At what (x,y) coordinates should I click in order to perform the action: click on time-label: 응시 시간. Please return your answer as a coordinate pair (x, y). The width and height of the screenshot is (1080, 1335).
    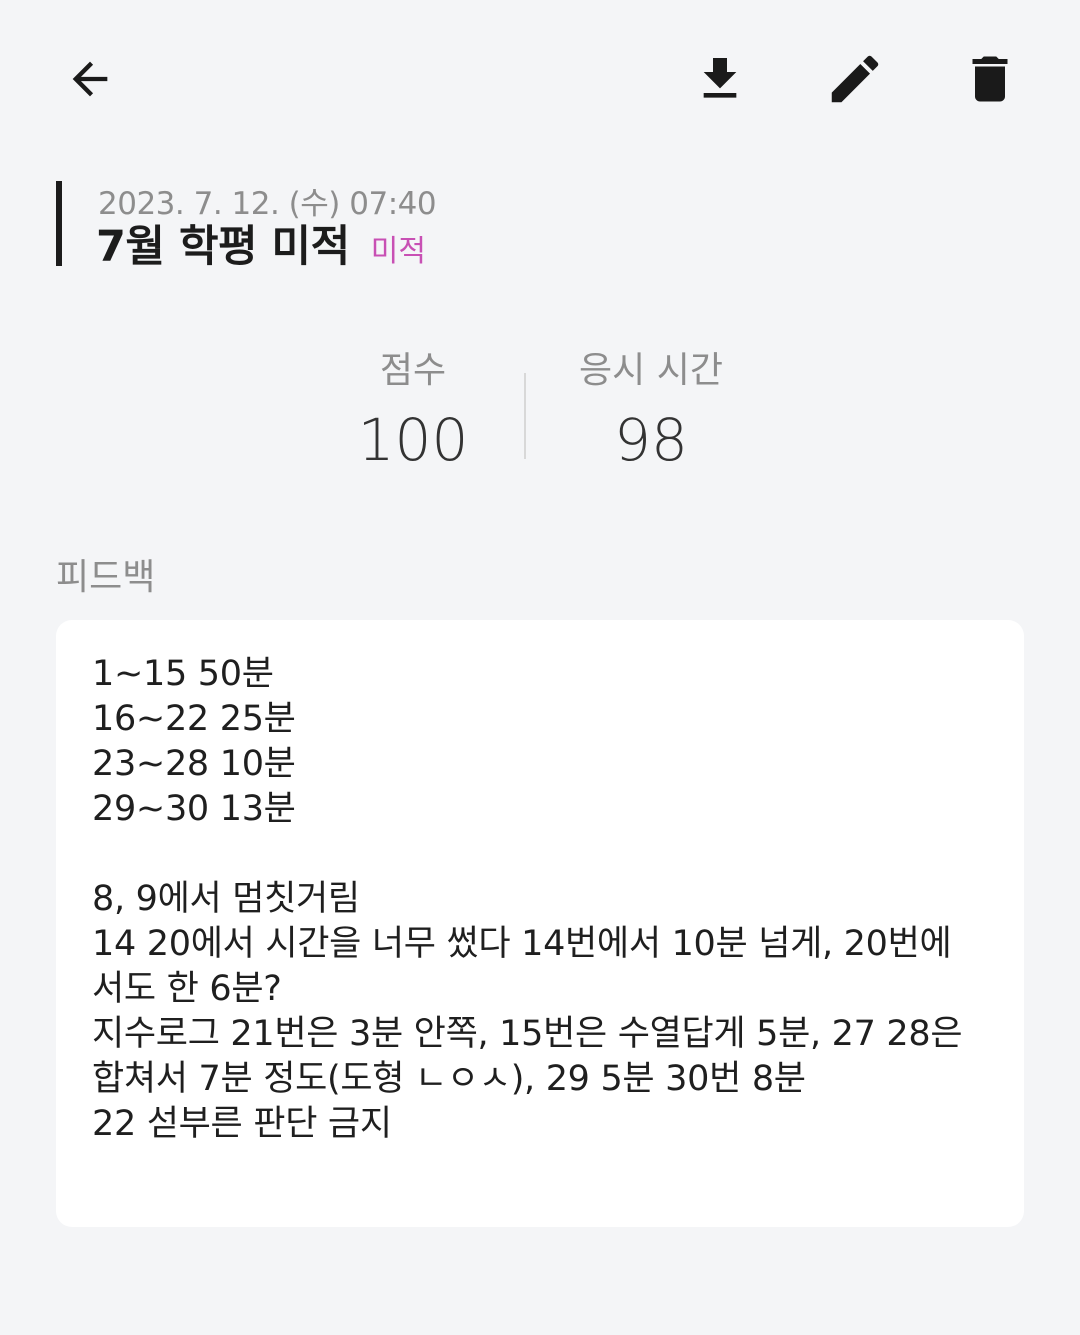
    Looking at the image, I should click on (651, 370).